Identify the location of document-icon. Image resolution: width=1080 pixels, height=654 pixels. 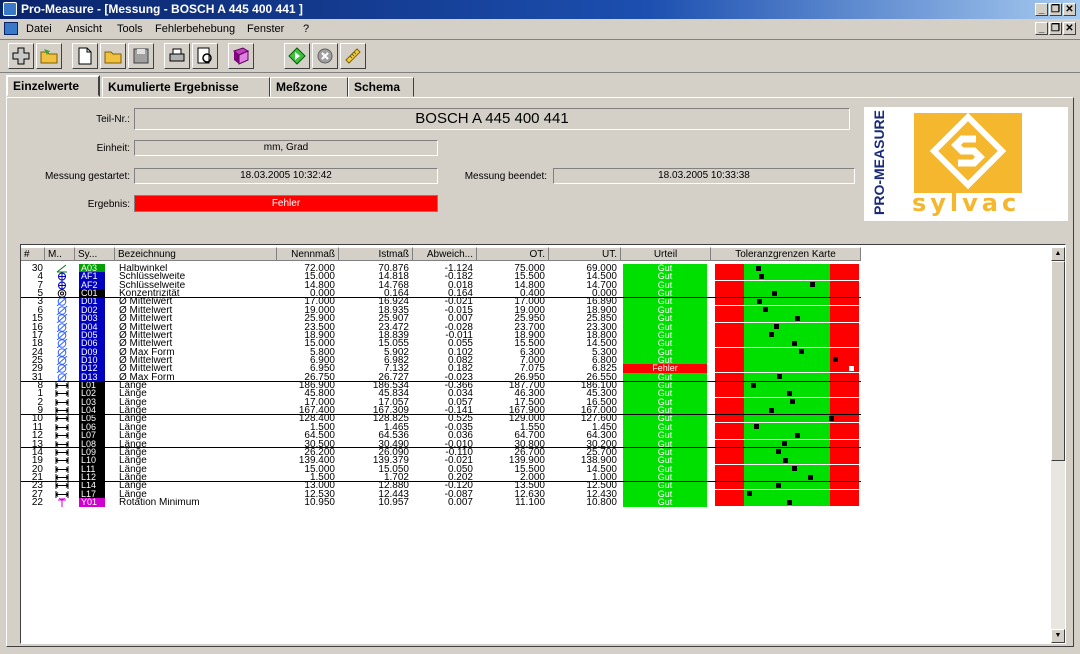
(11, 28).